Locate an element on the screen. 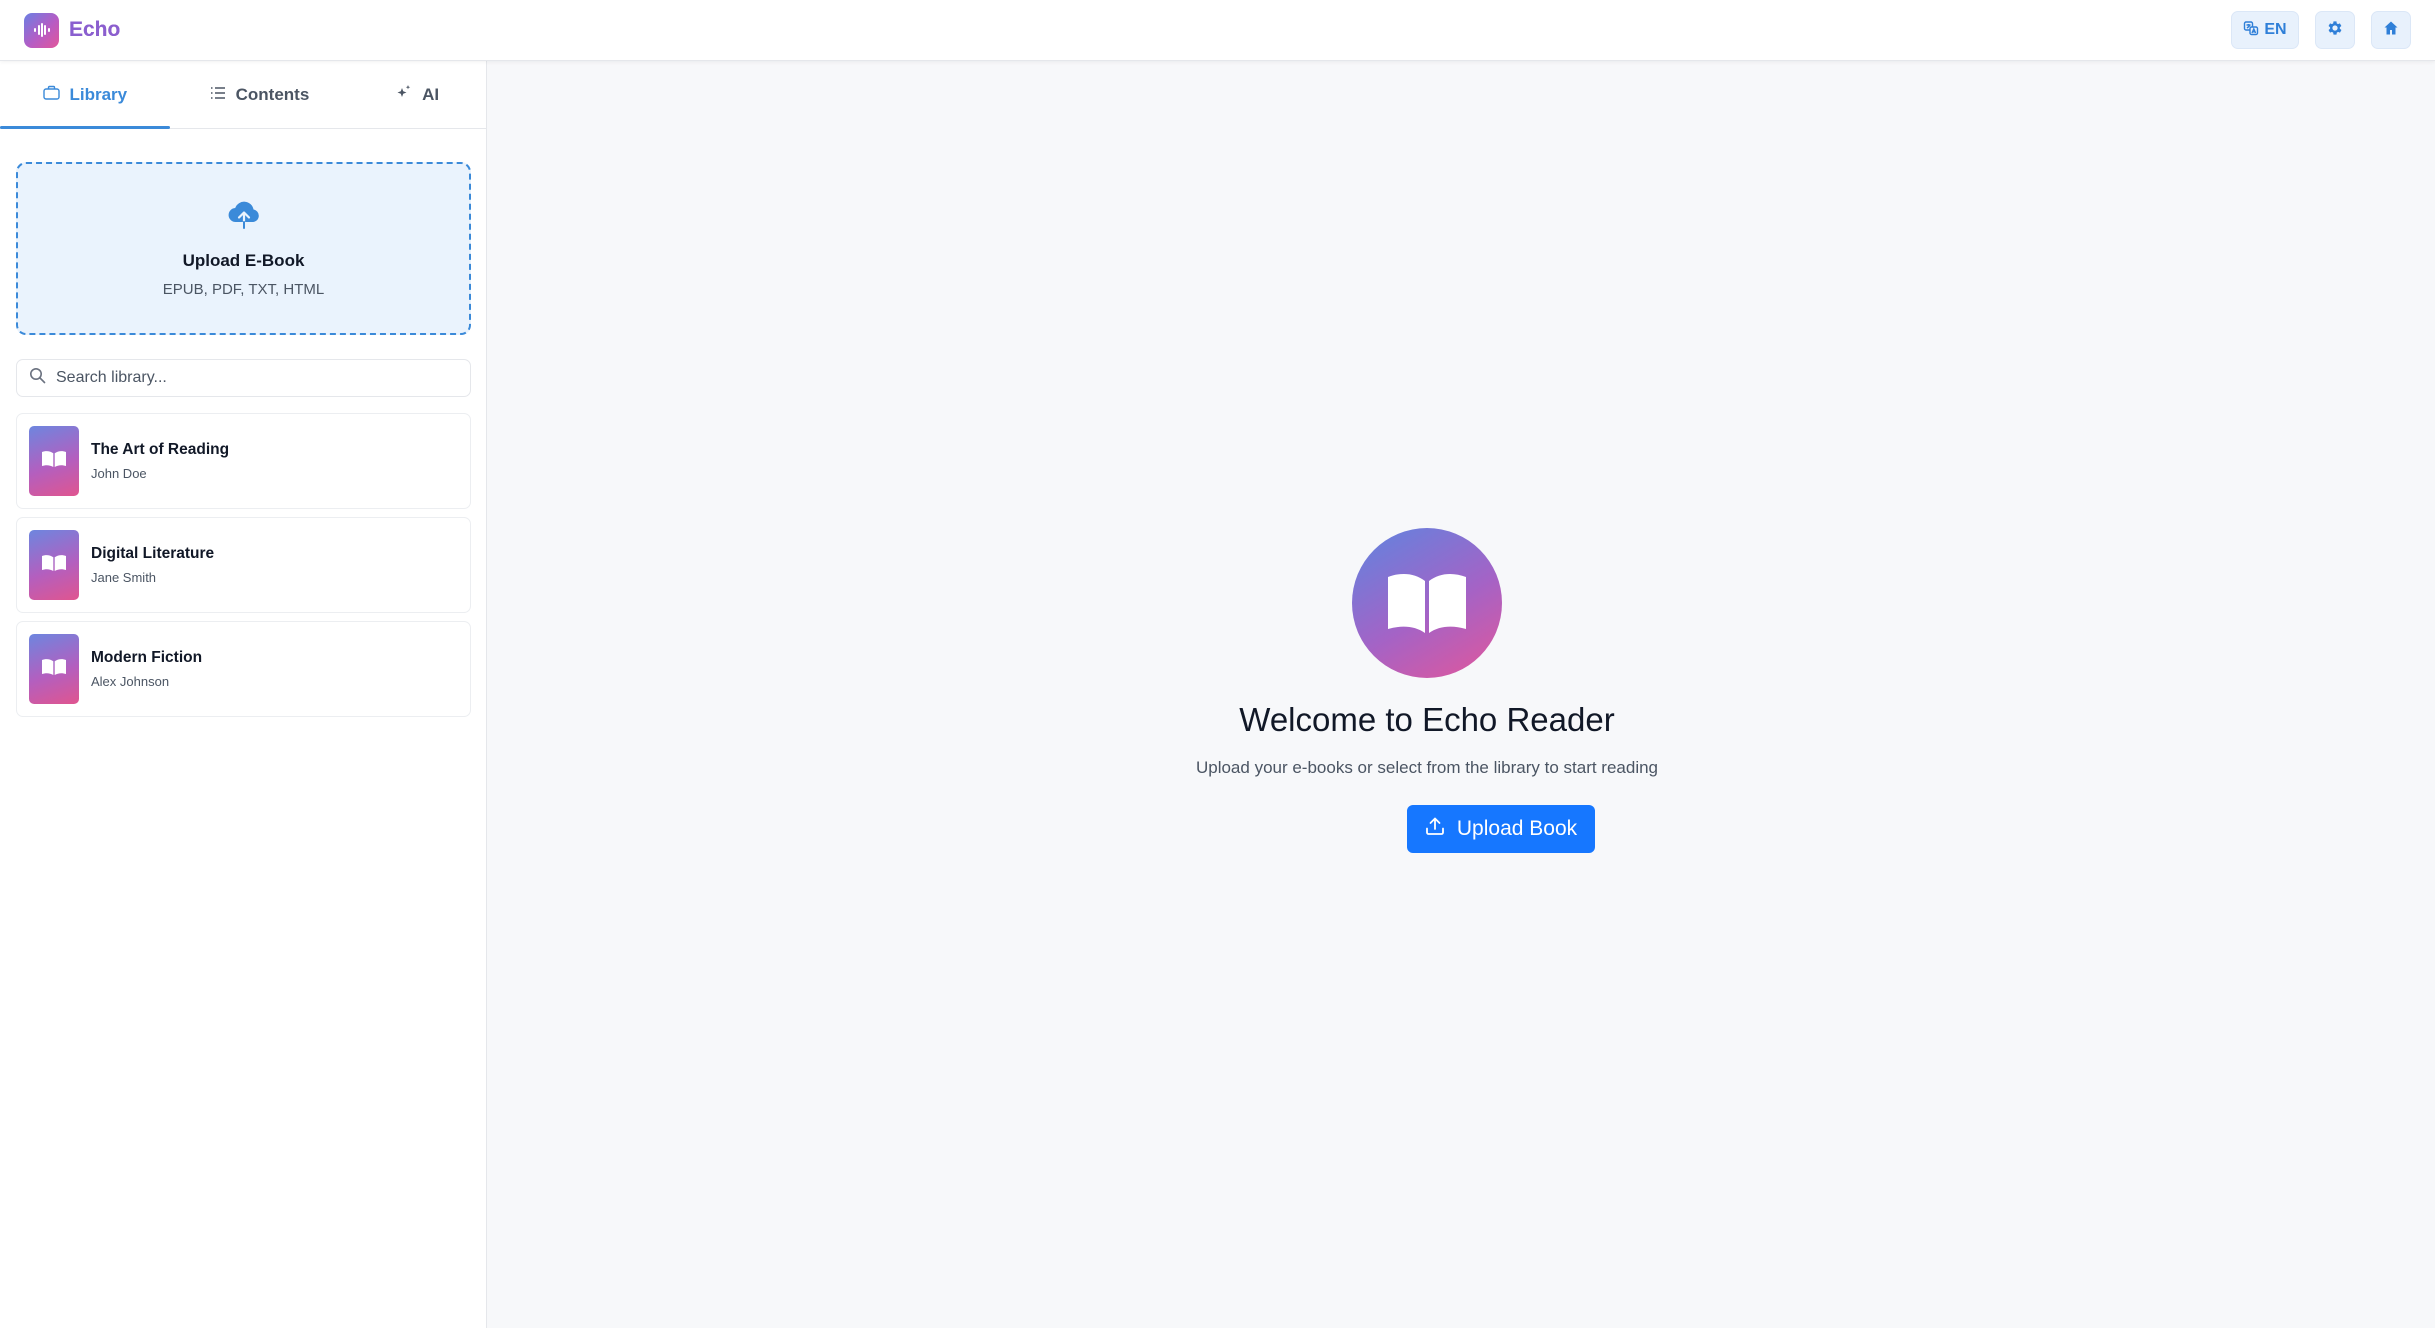  upload-dropzone: Upload E-Book EPUB, PDF, TXT, HTML is located at coordinates (243, 248).